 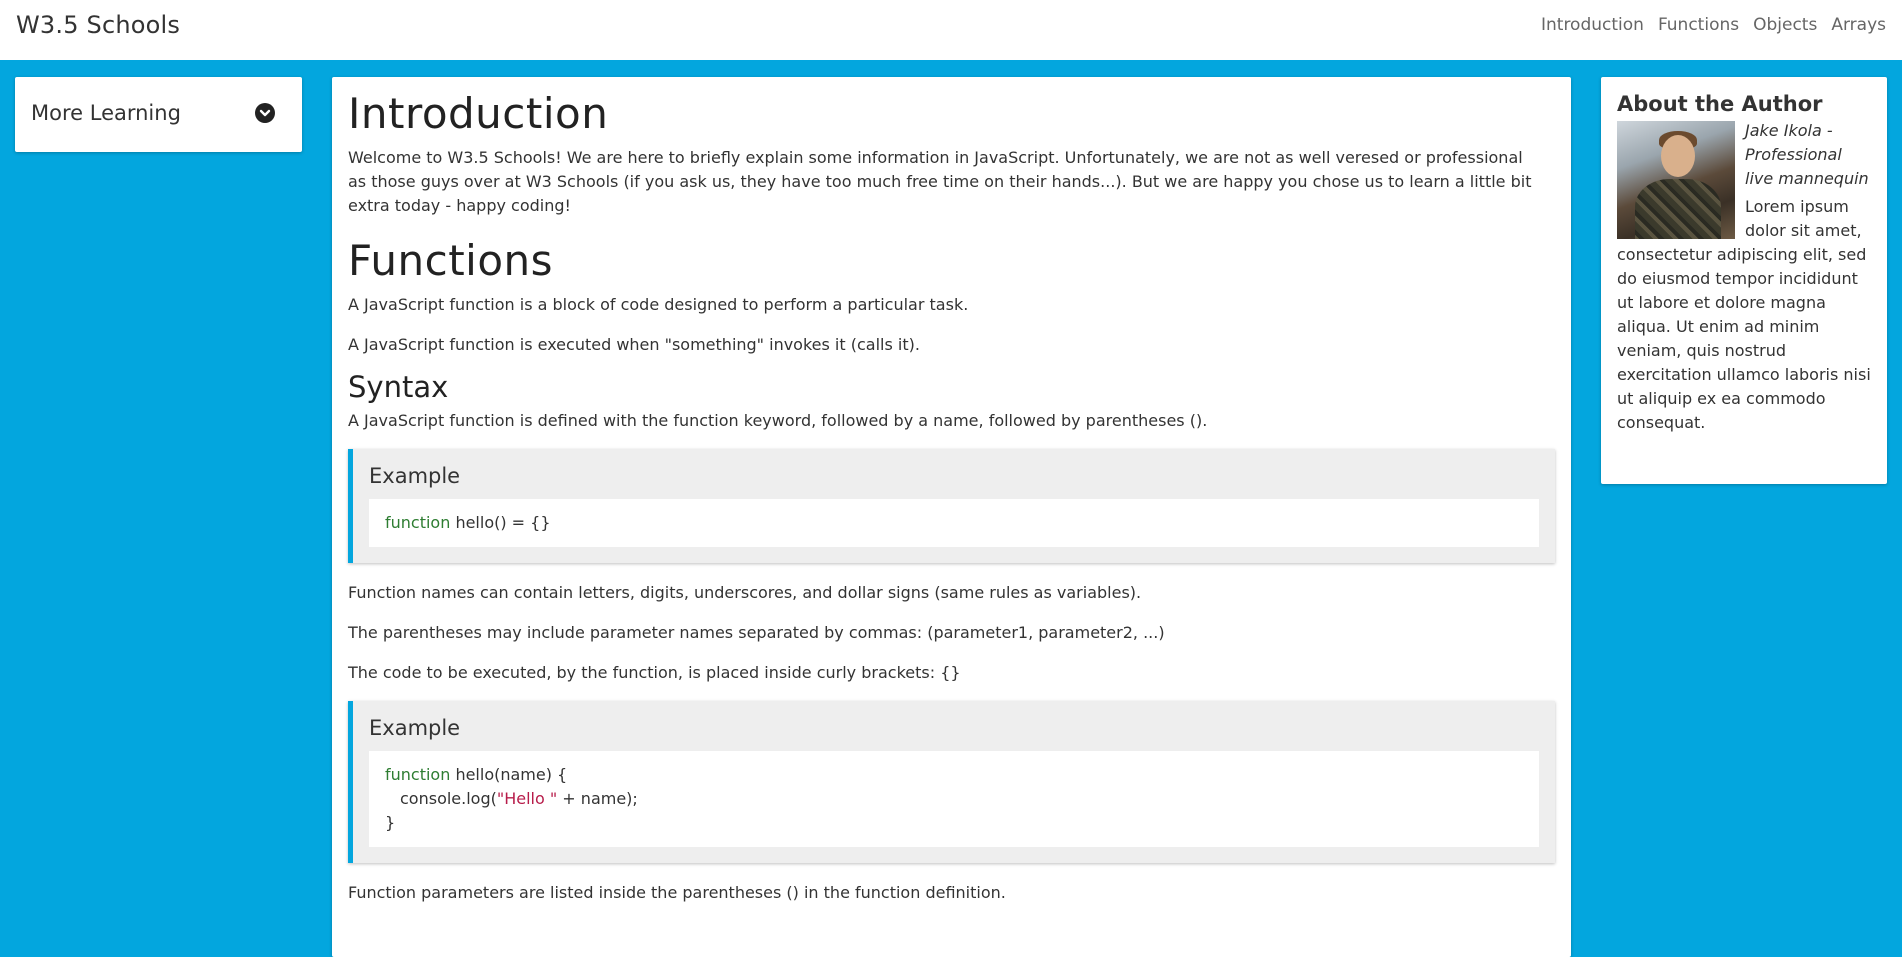 I want to click on example-box-1: Example function hello() = {}, so click(x=951, y=506).